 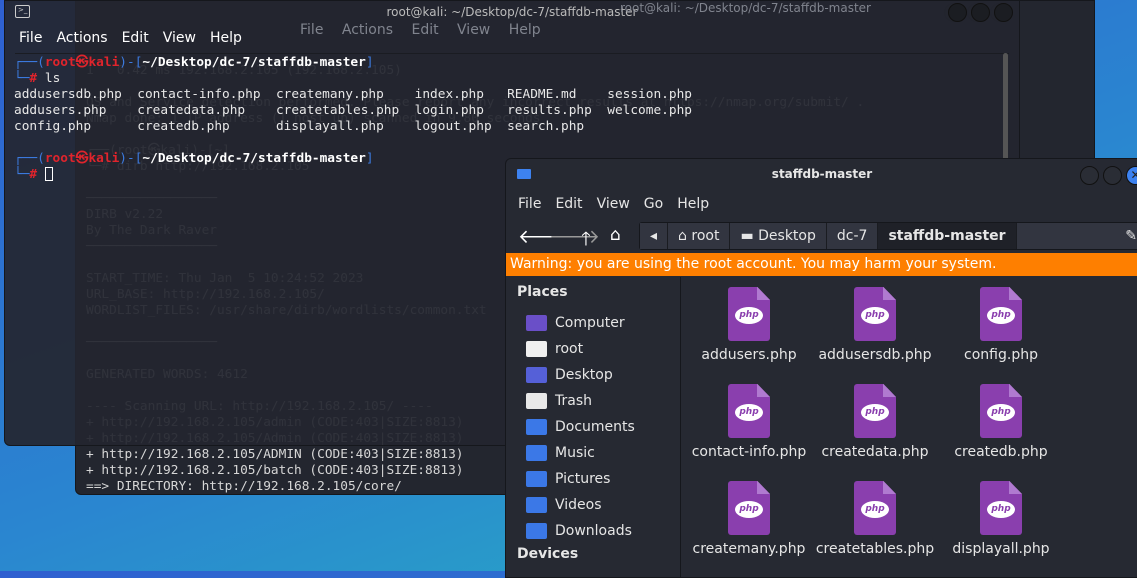 What do you see at coordinates (699, 236) in the screenshot?
I see `breadcrumb-root: ⌂ root` at bounding box center [699, 236].